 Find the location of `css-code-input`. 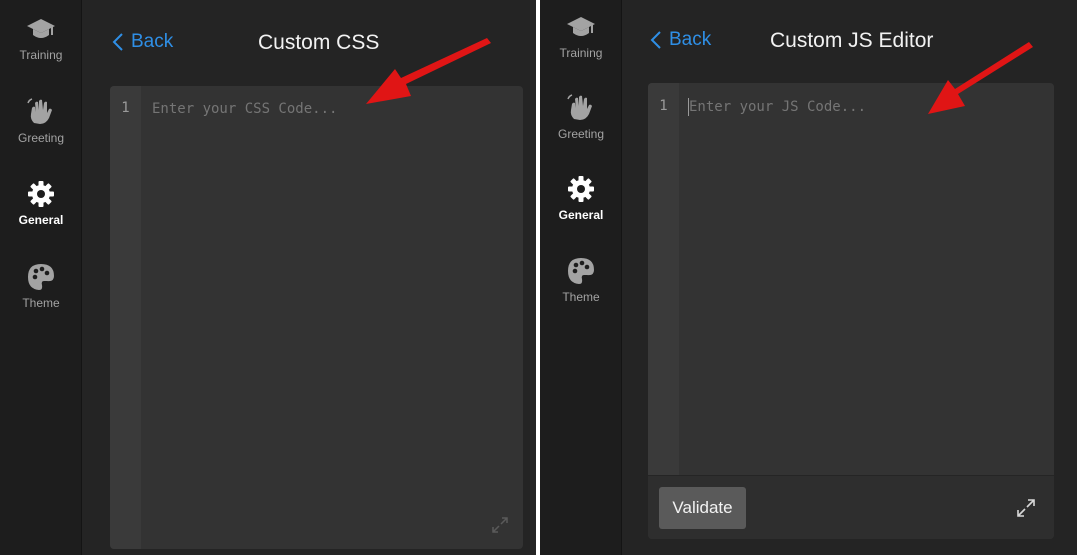

css-code-input is located at coordinates (332, 109).